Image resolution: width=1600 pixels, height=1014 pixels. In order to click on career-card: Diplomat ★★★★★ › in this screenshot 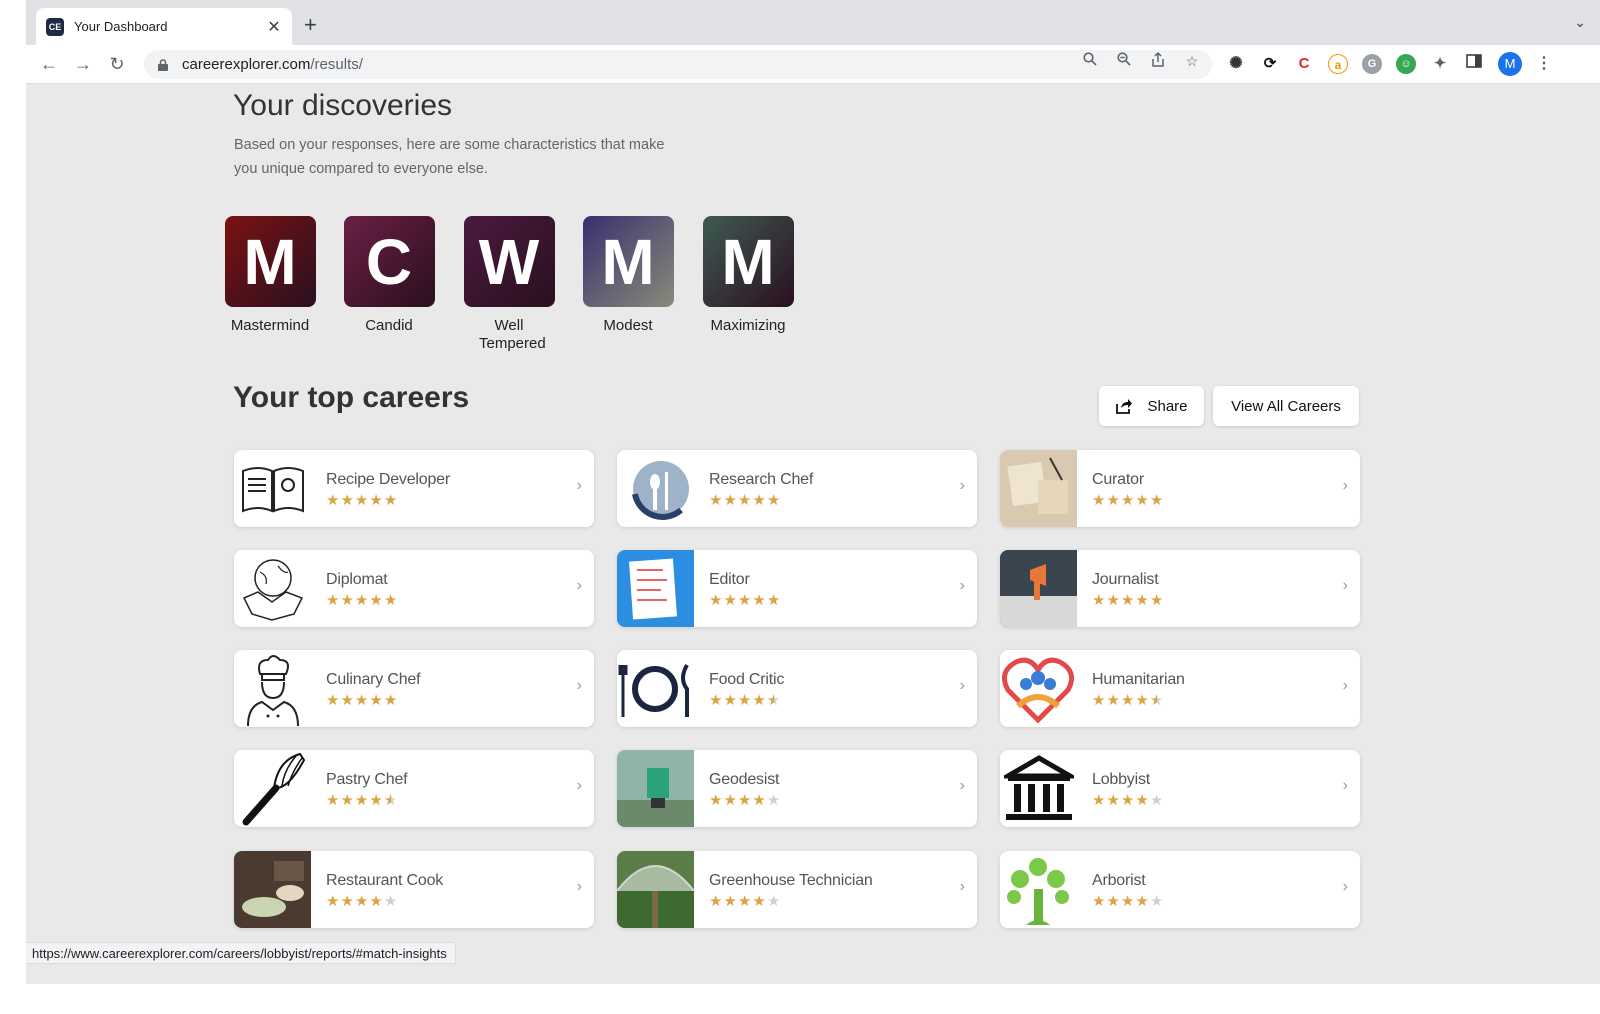, I will do `click(414, 588)`.